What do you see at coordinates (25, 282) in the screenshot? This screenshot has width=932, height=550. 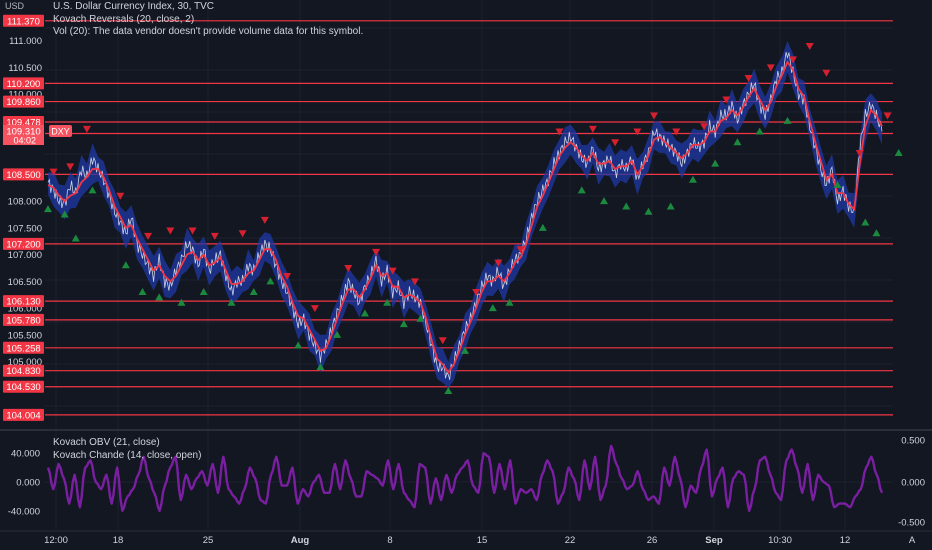 I see `price-tick-label: 106.500` at bounding box center [25, 282].